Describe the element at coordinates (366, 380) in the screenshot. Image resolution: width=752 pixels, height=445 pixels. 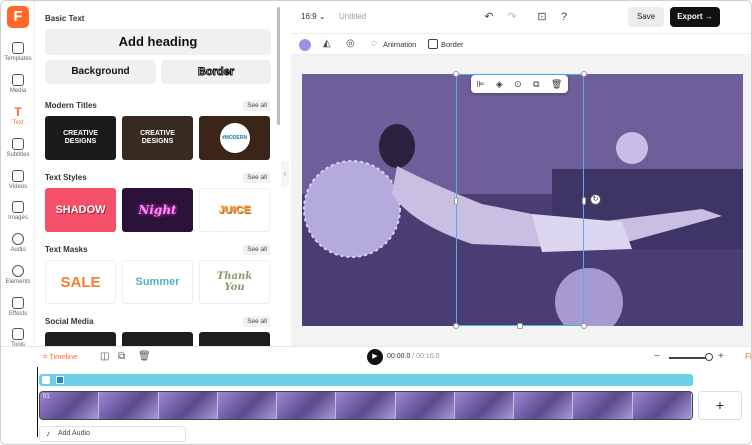
I see `text-track-clip` at that location.